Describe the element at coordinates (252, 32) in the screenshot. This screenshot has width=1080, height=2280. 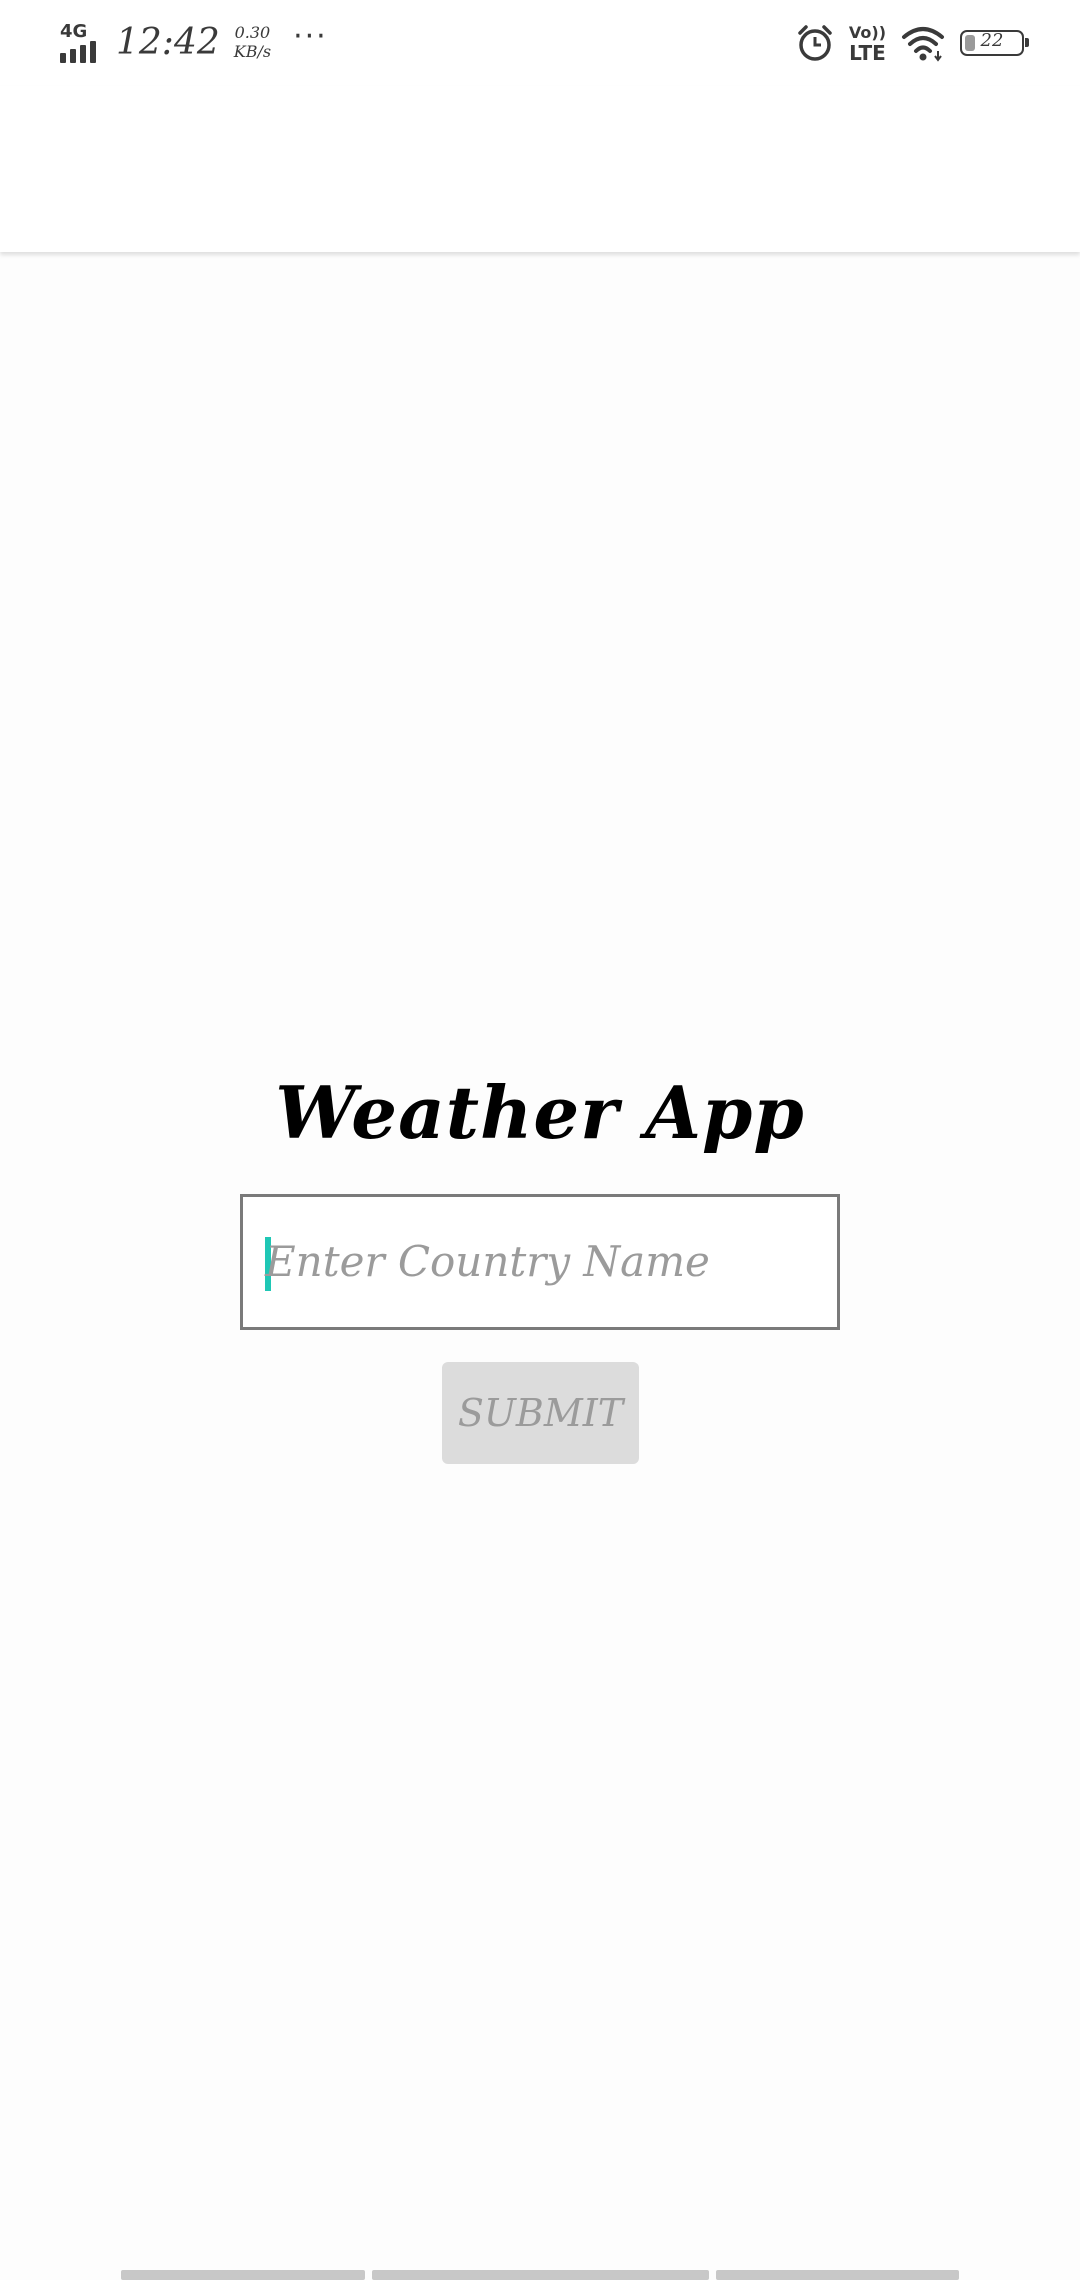
I see `network-speed-value: 0.30` at that location.